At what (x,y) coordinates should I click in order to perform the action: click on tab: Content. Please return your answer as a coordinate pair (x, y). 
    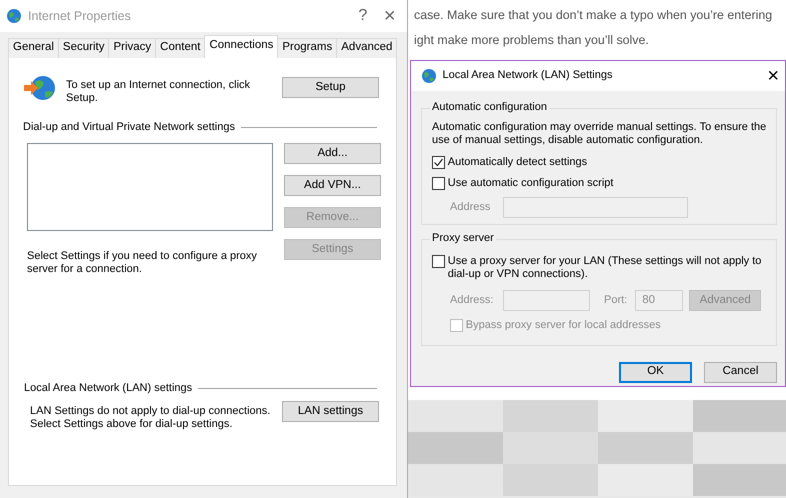
    Looking at the image, I should click on (180, 48).